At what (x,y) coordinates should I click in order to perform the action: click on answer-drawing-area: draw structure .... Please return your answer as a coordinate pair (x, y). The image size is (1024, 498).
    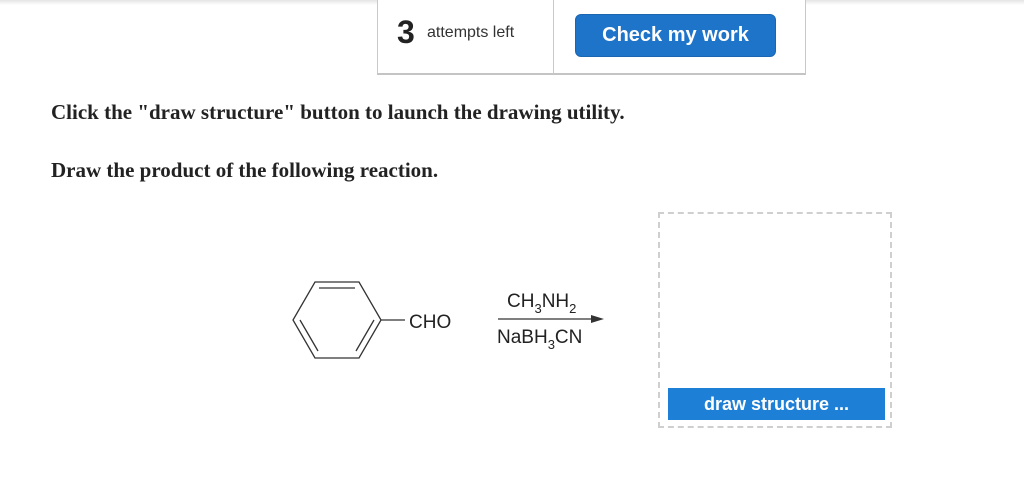
    Looking at the image, I should click on (775, 320).